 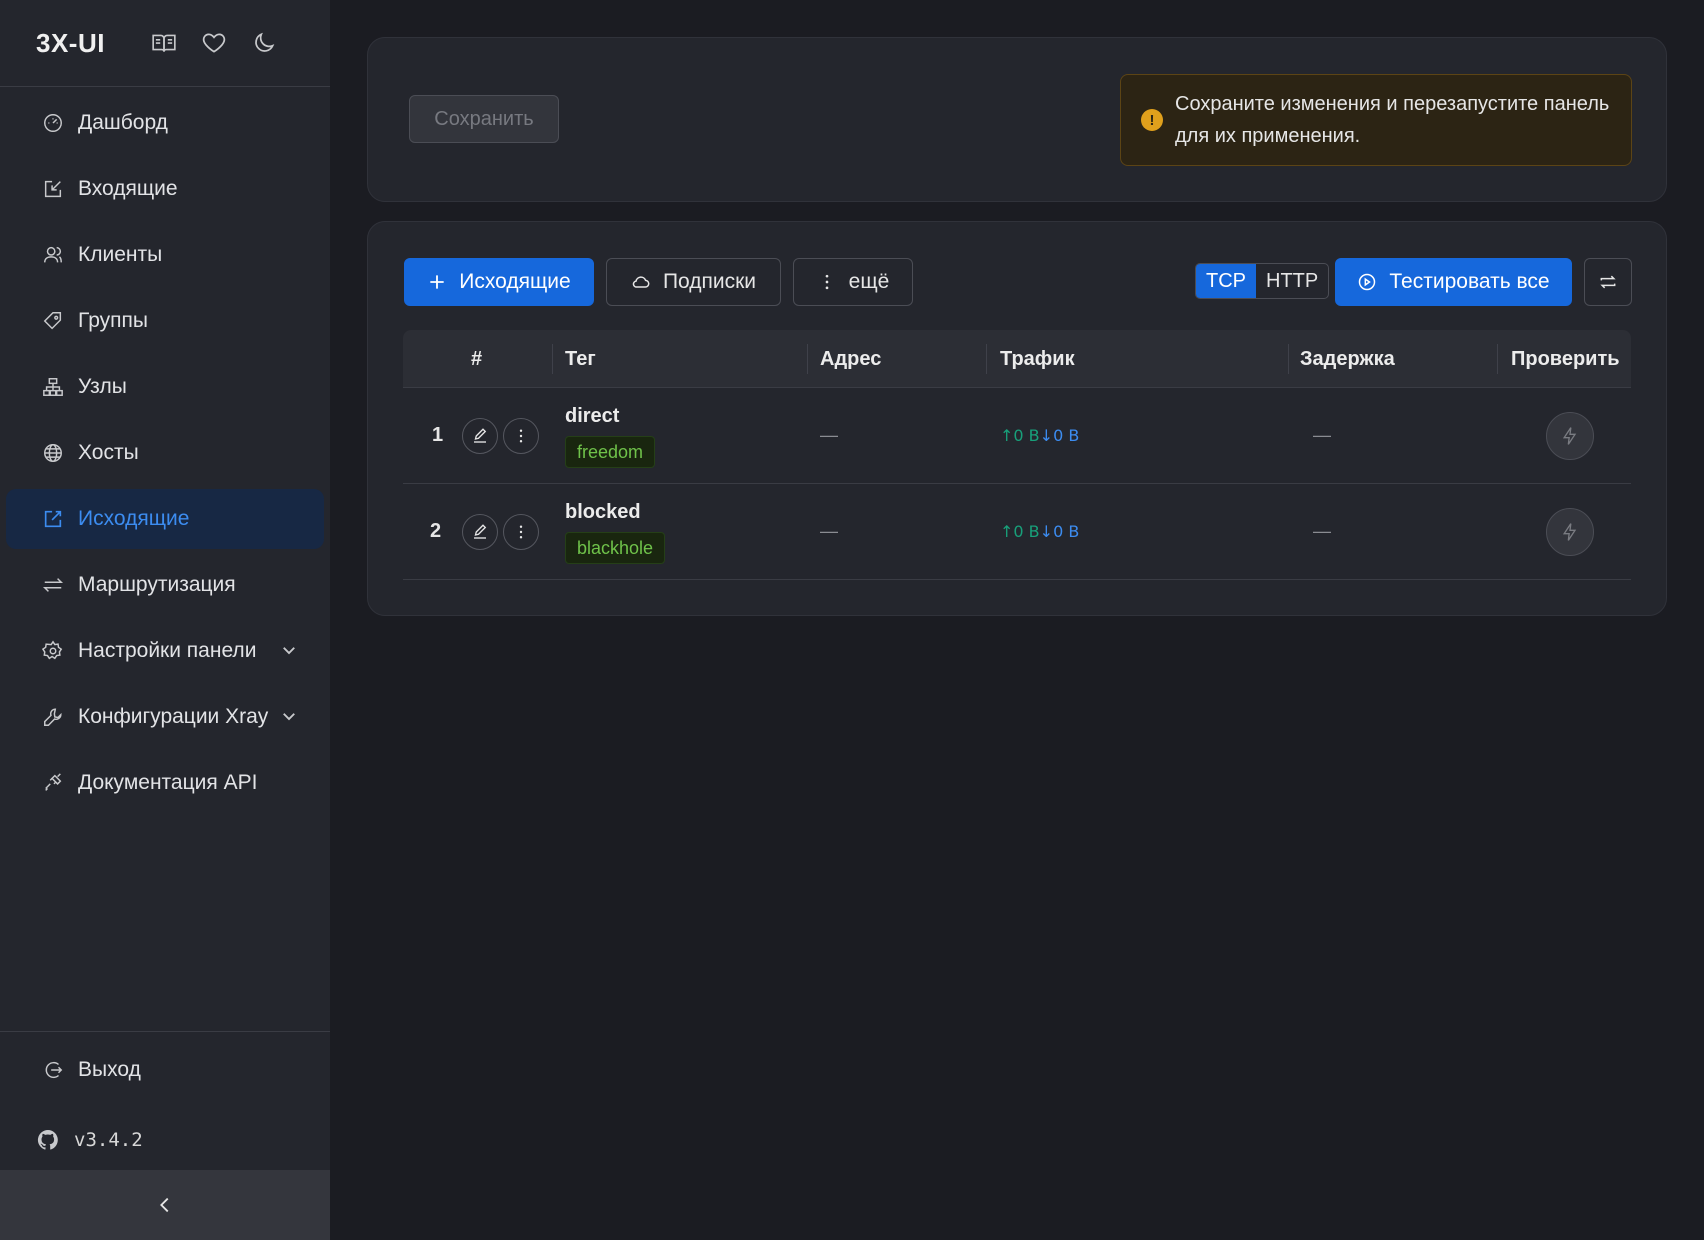 What do you see at coordinates (1292, 281) in the screenshot?
I see `mode-http-option: HTTP` at bounding box center [1292, 281].